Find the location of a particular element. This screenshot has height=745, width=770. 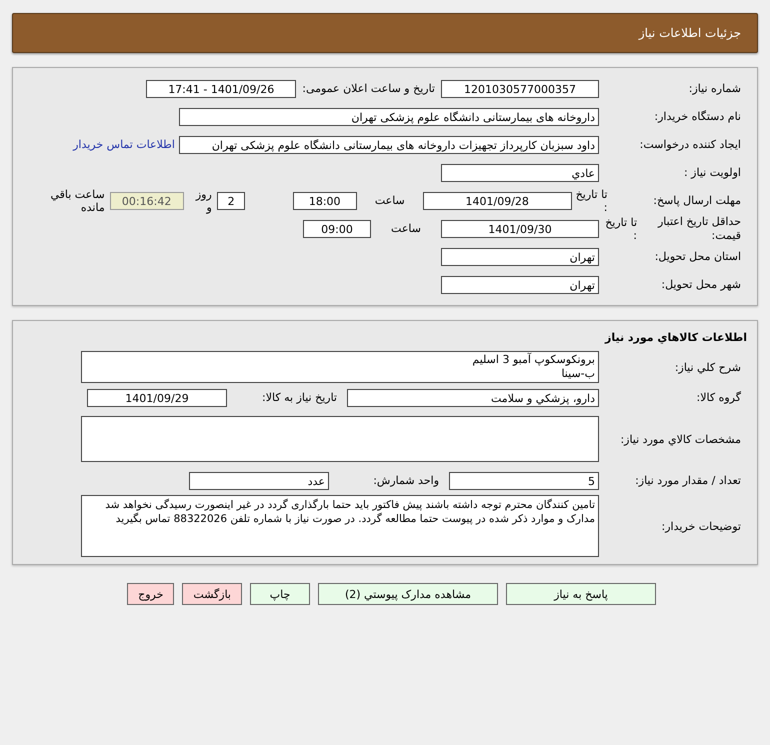

action-button: مشاهده مدارک پیوستي (2) is located at coordinates (408, 594).